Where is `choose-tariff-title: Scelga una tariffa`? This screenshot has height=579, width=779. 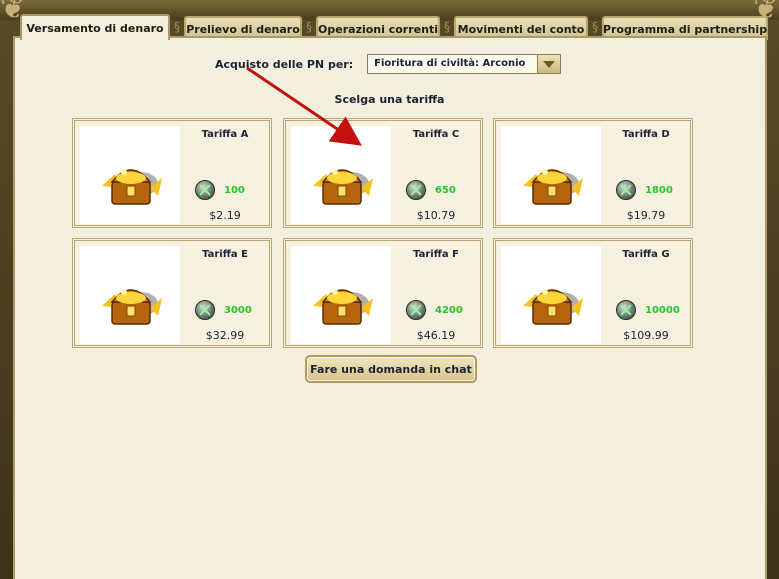 choose-tariff-title: Scelga una tariffa is located at coordinates (389, 99).